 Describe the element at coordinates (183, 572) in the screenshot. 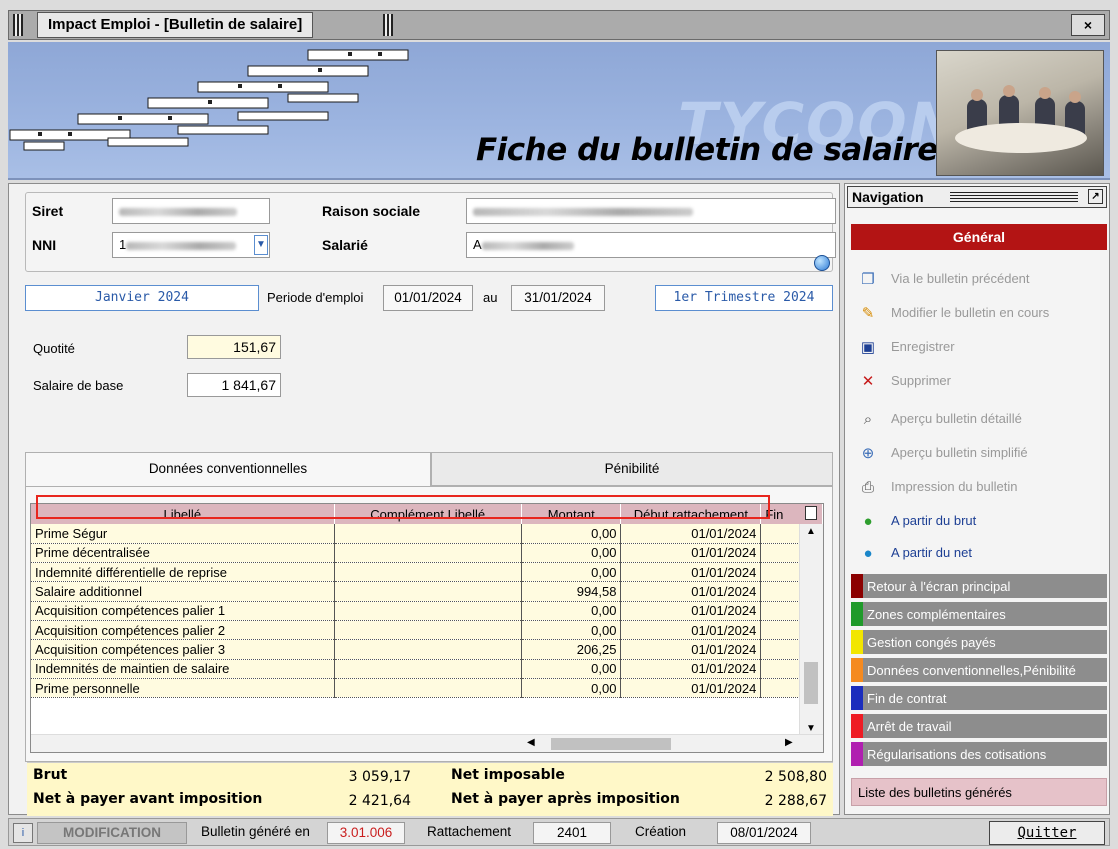

I see `cell-libelle: Indemnité différentielle de reprise` at that location.